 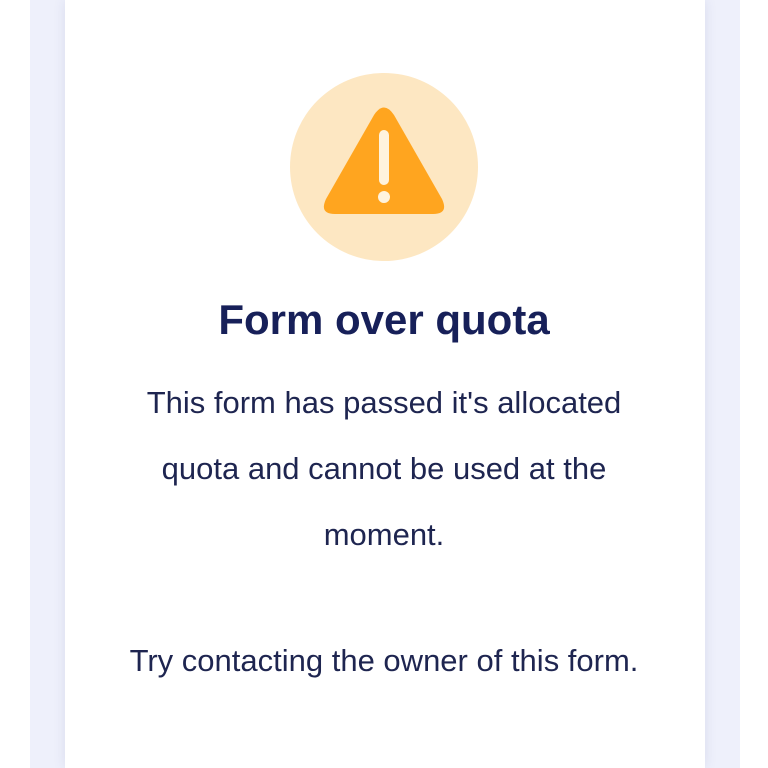 What do you see at coordinates (384, 319) in the screenshot?
I see `page-title: Form over quota` at bounding box center [384, 319].